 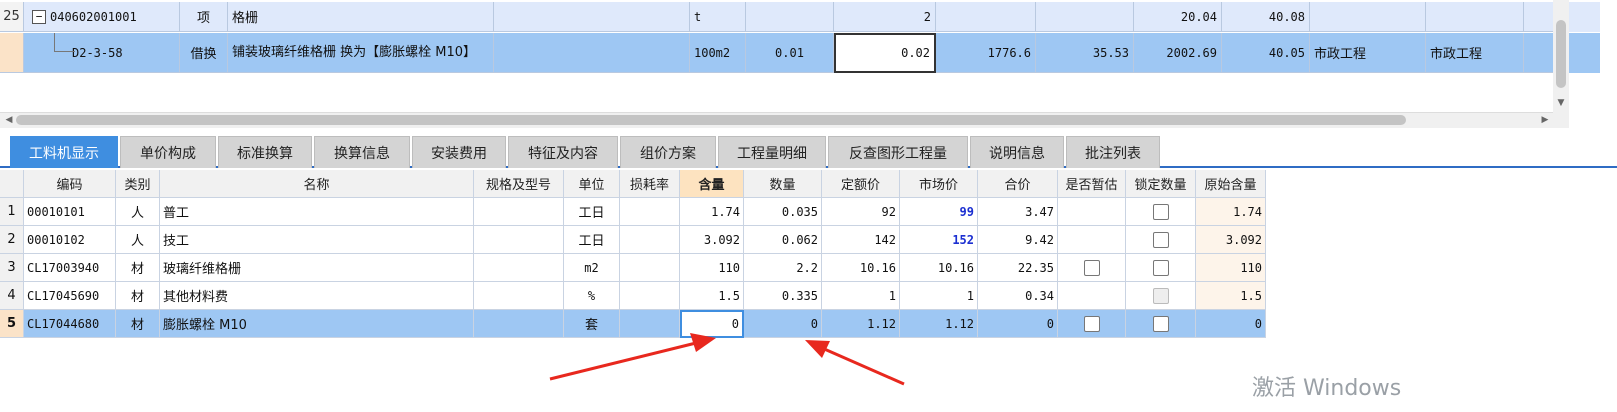 What do you see at coordinates (1327, 388) in the screenshot?
I see `windows-activation-watermark: 激活 Windows` at bounding box center [1327, 388].